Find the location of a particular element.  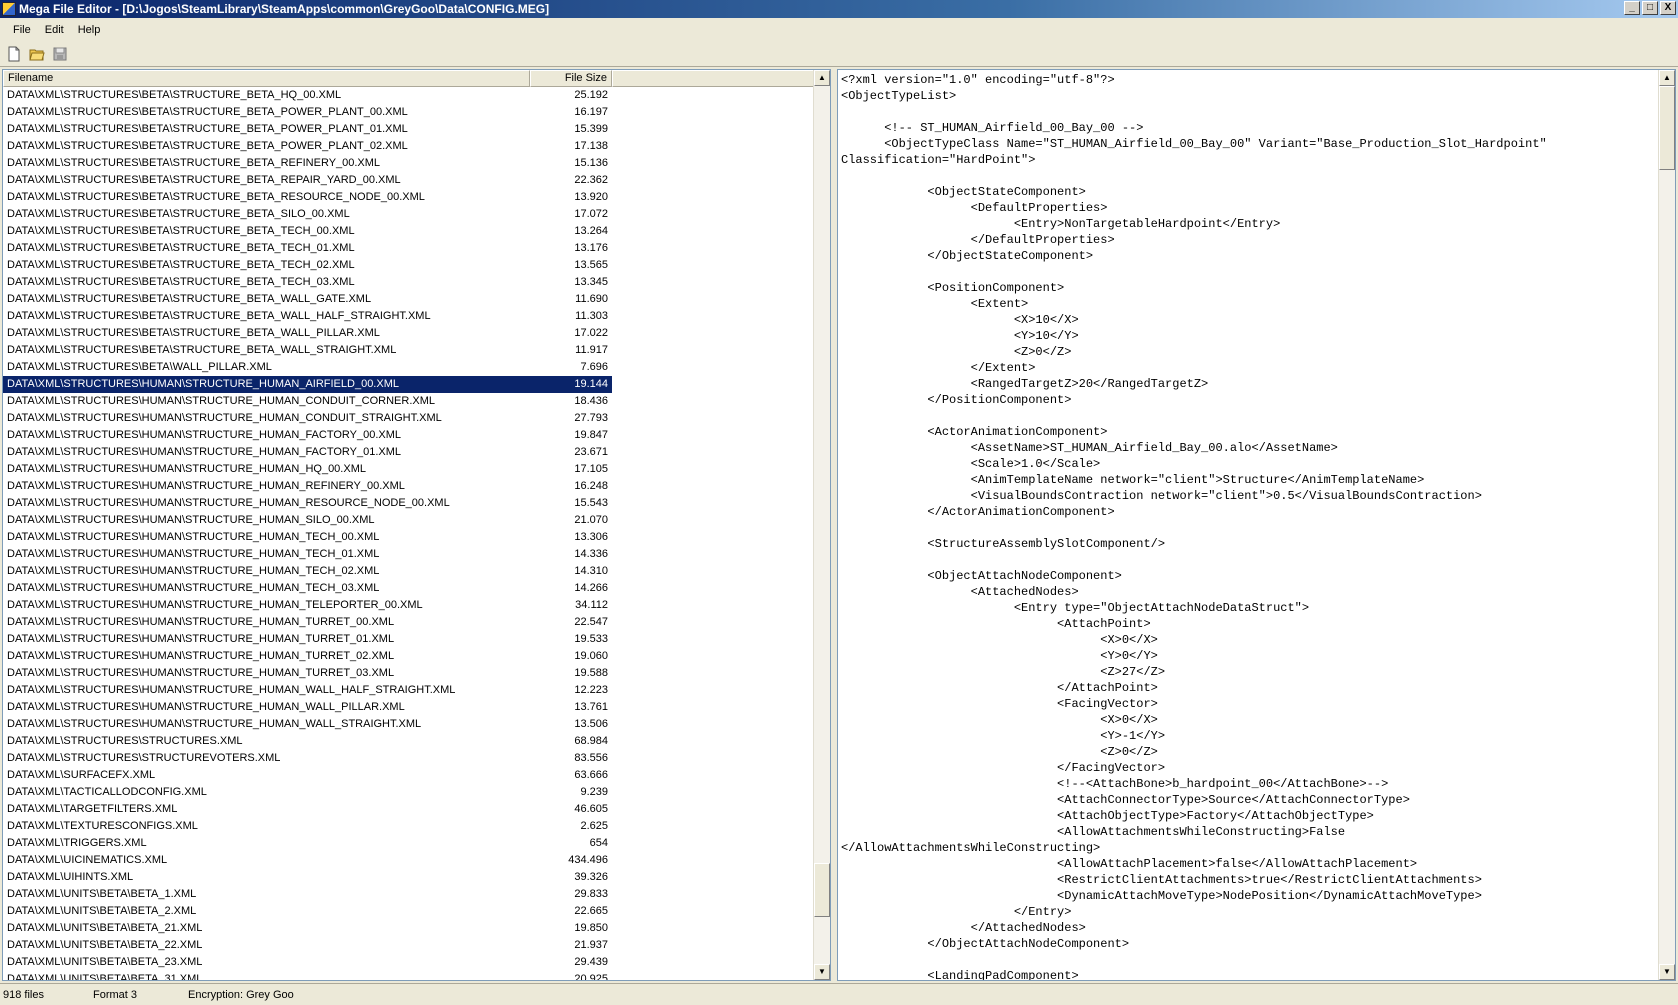

column-header-filesize: File Size is located at coordinates (571, 78).